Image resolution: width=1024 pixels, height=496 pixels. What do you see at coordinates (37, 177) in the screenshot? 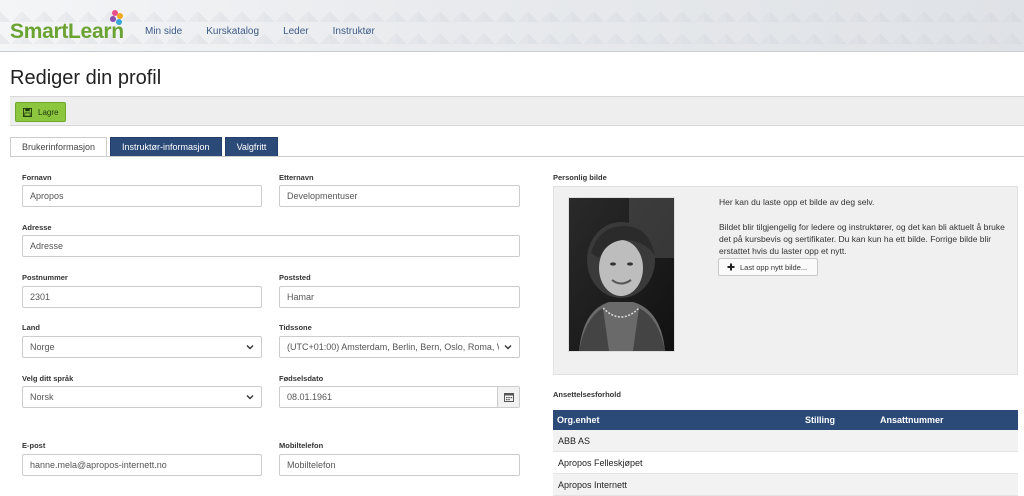
I see `fornavn-label: Fornavn` at bounding box center [37, 177].